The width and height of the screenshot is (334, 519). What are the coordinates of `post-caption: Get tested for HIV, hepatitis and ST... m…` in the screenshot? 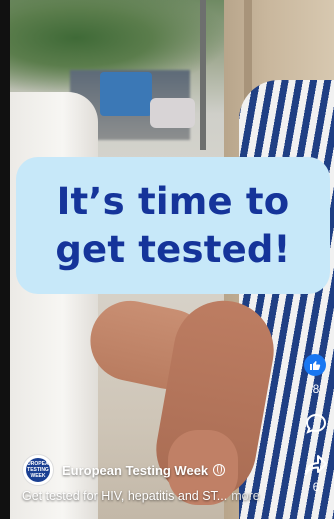 It's located at (167, 496).